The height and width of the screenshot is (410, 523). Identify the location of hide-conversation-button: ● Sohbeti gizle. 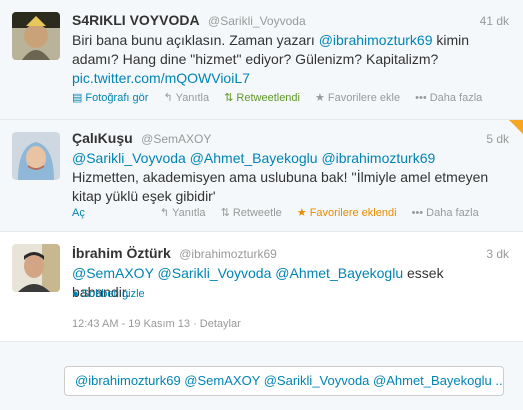
(108, 294).